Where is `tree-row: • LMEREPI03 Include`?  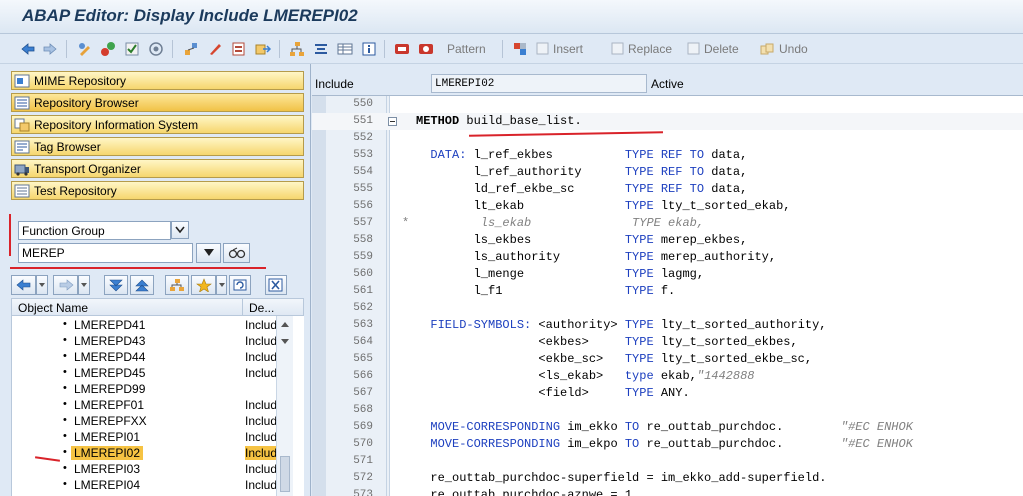
tree-row: • LMEREPI03 Include is located at coordinates (150, 470).